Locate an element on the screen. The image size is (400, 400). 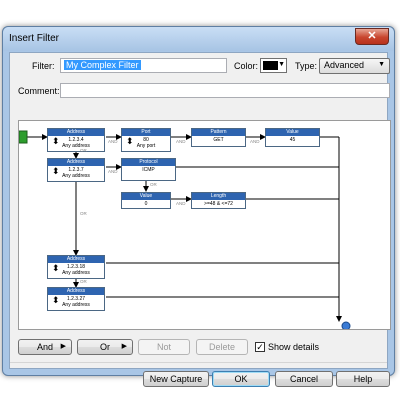
help-button: Help is located at coordinates (363, 379).